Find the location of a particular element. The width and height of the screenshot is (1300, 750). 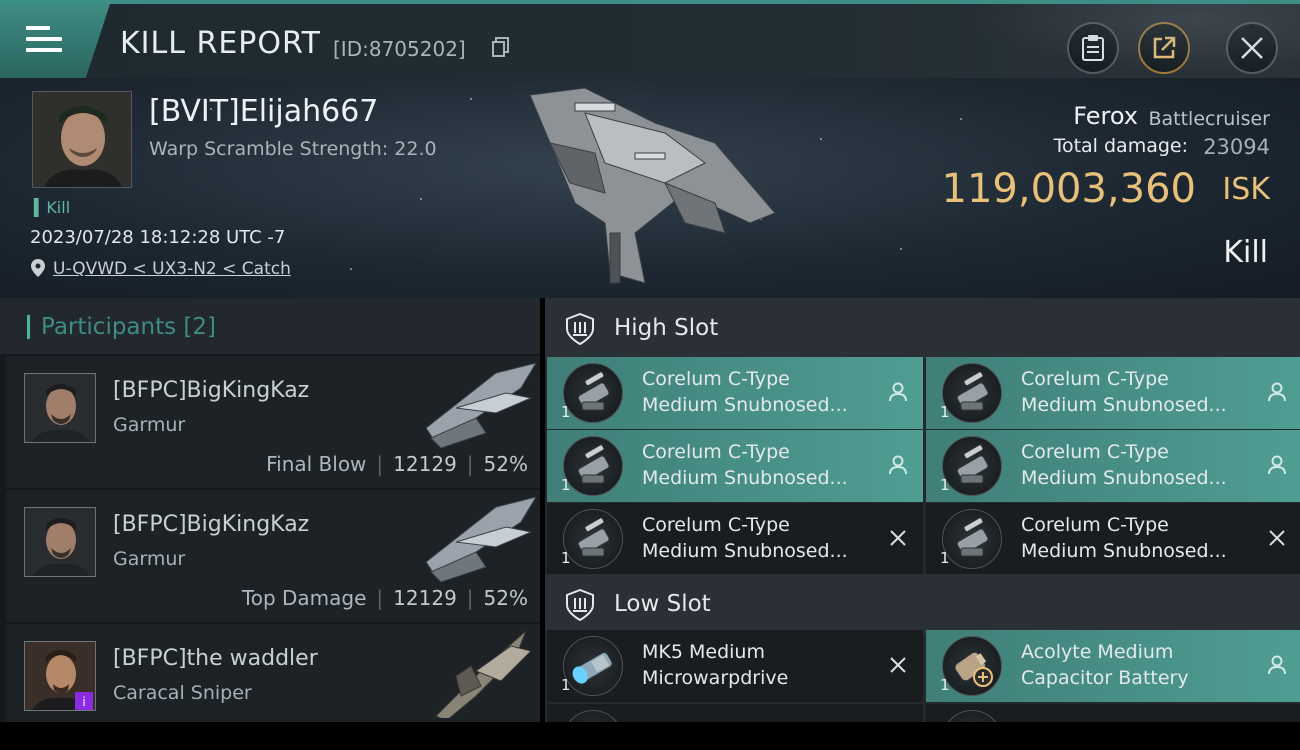

capacitor-battery-icon is located at coordinates (972, 666).